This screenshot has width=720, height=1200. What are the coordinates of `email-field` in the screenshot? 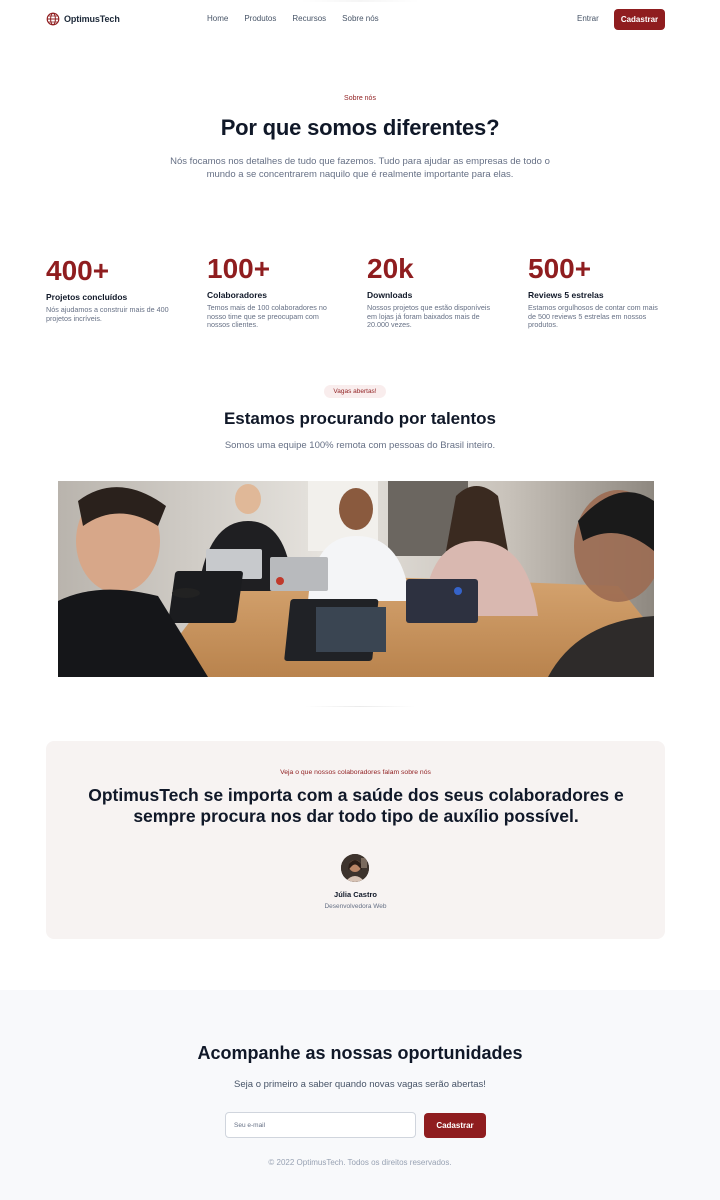 It's located at (320, 1125).